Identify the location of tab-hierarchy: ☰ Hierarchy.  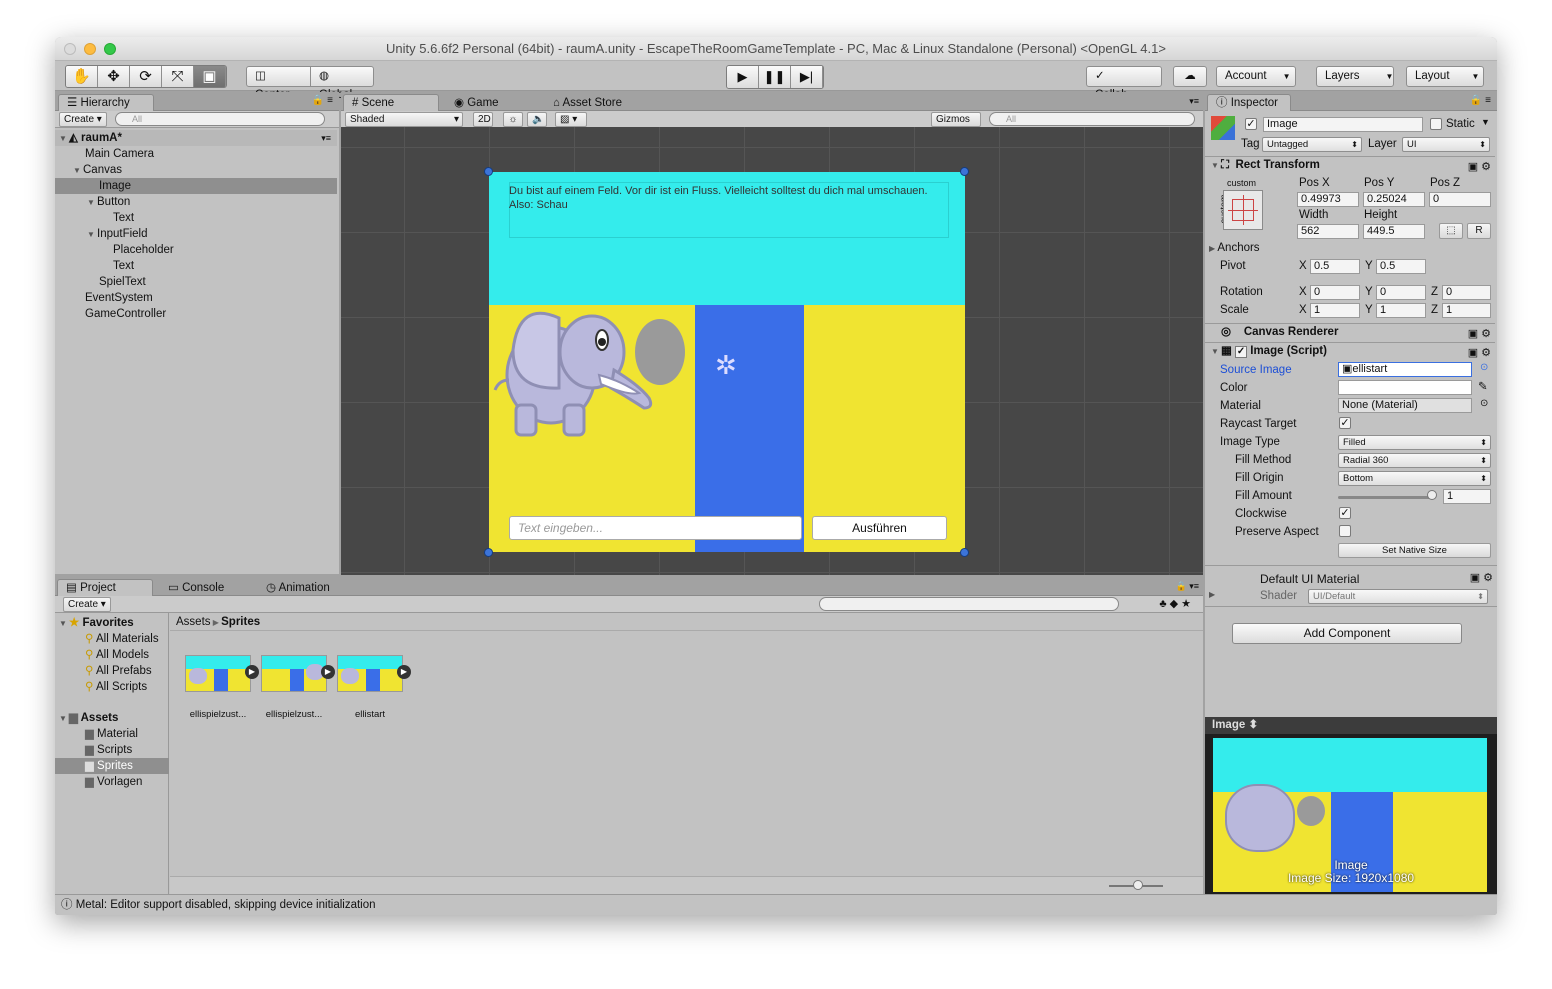
(106, 102).